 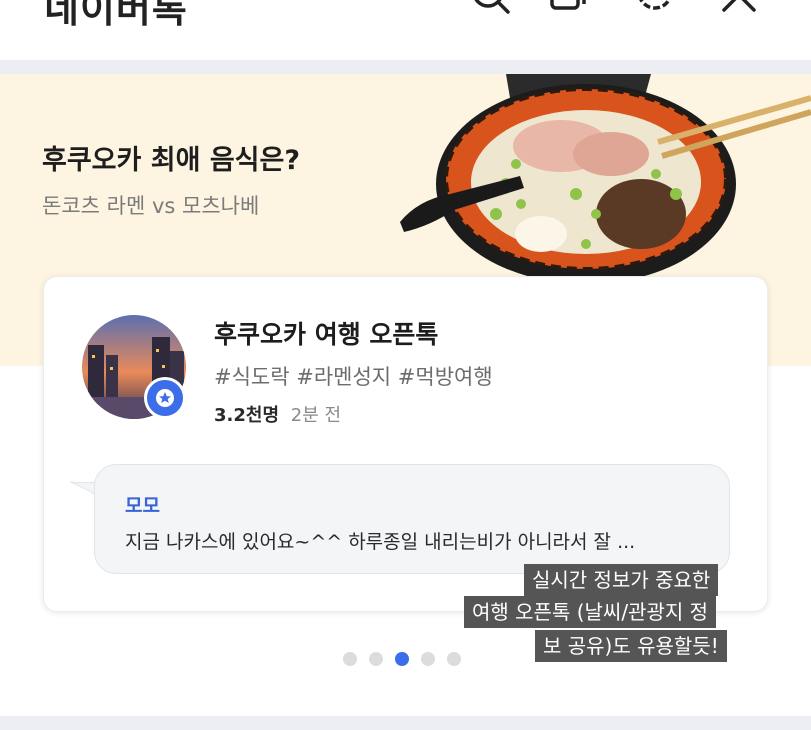 What do you see at coordinates (316, 415) in the screenshot?
I see `last-active-time: 2분 전` at bounding box center [316, 415].